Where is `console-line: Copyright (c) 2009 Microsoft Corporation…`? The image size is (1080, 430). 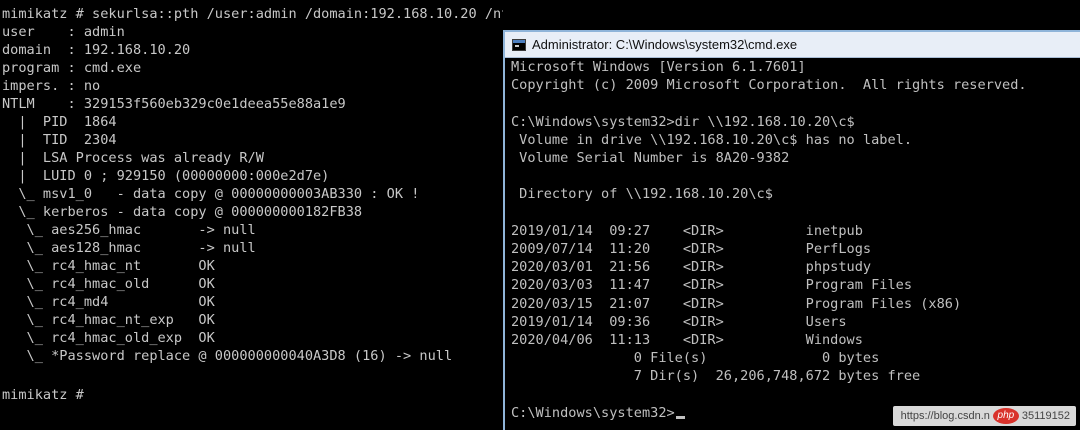 console-line: Copyright (c) 2009 Microsoft Corporation… is located at coordinates (769, 85).